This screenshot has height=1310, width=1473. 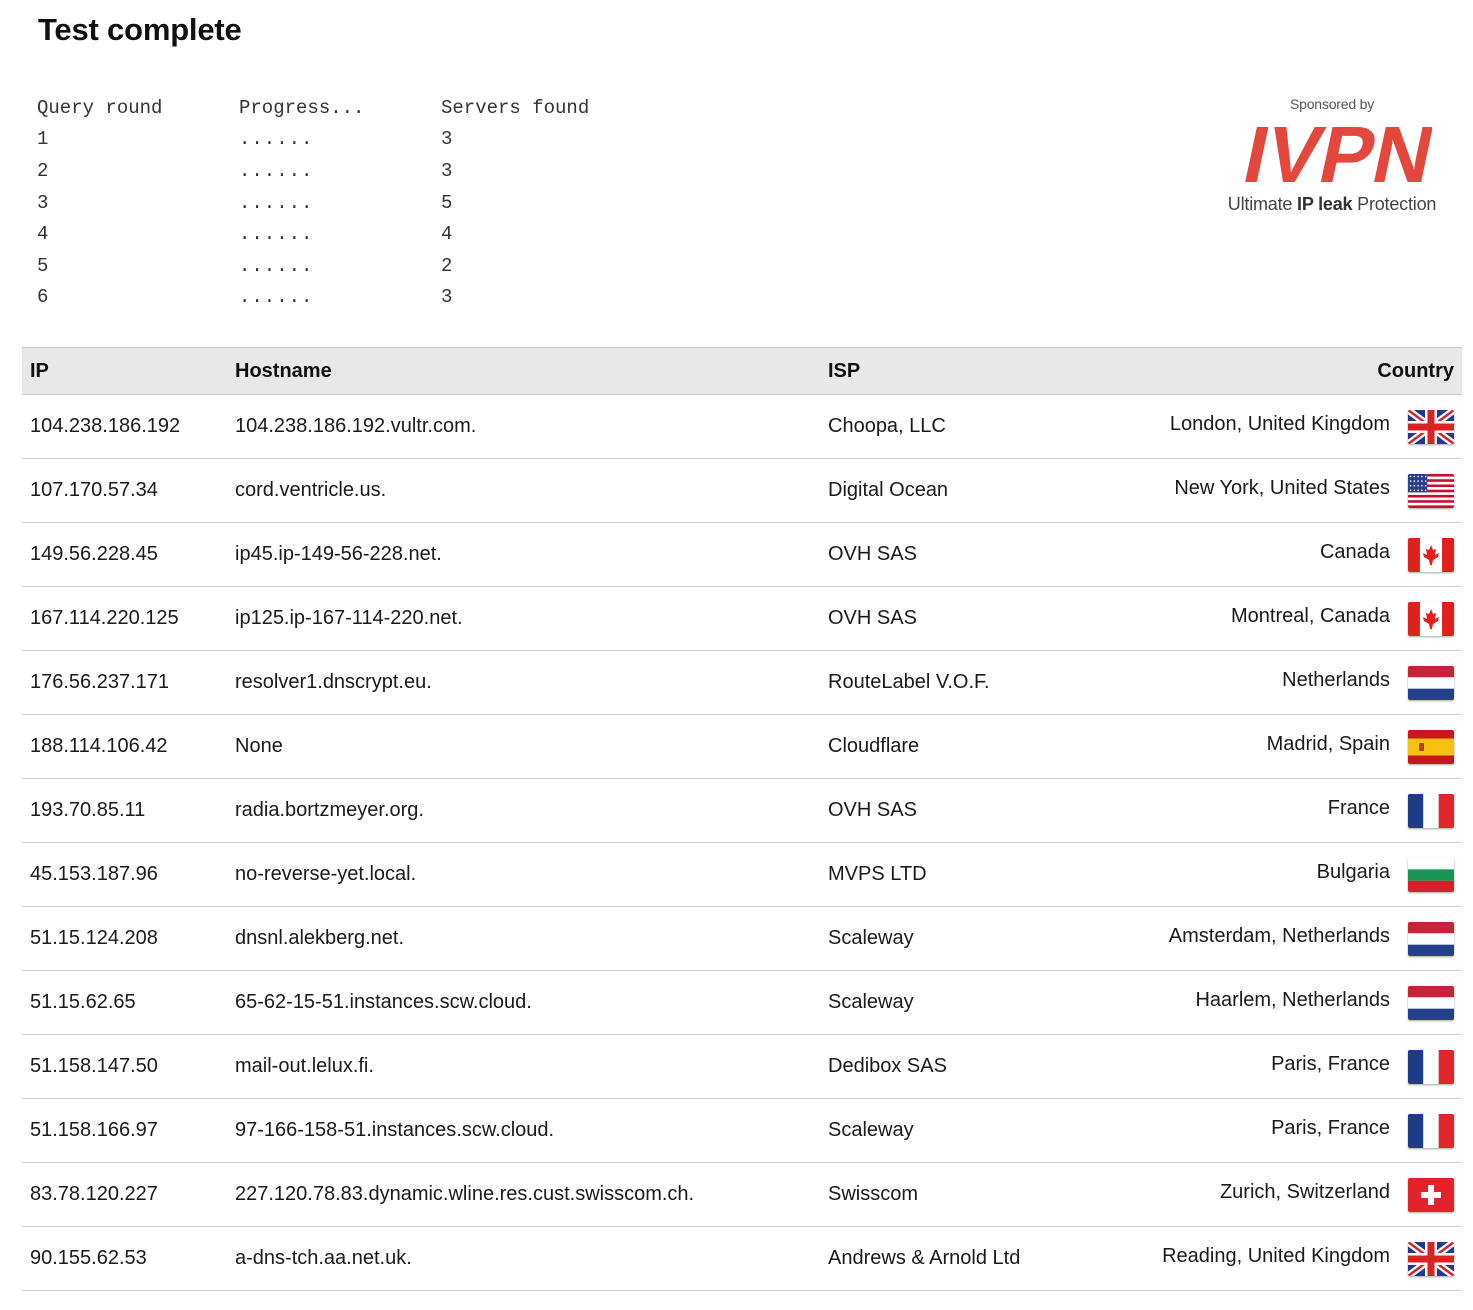 What do you see at coordinates (124, 1002) in the screenshot?
I see `ip-cell: 51.15.62.65` at bounding box center [124, 1002].